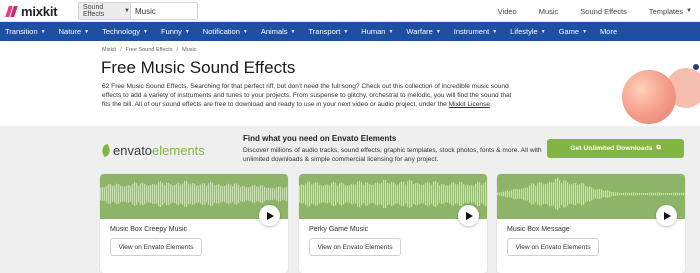 The image size is (700, 273). What do you see at coordinates (74, 31) in the screenshot?
I see `category-nature: Nature ▼` at bounding box center [74, 31].